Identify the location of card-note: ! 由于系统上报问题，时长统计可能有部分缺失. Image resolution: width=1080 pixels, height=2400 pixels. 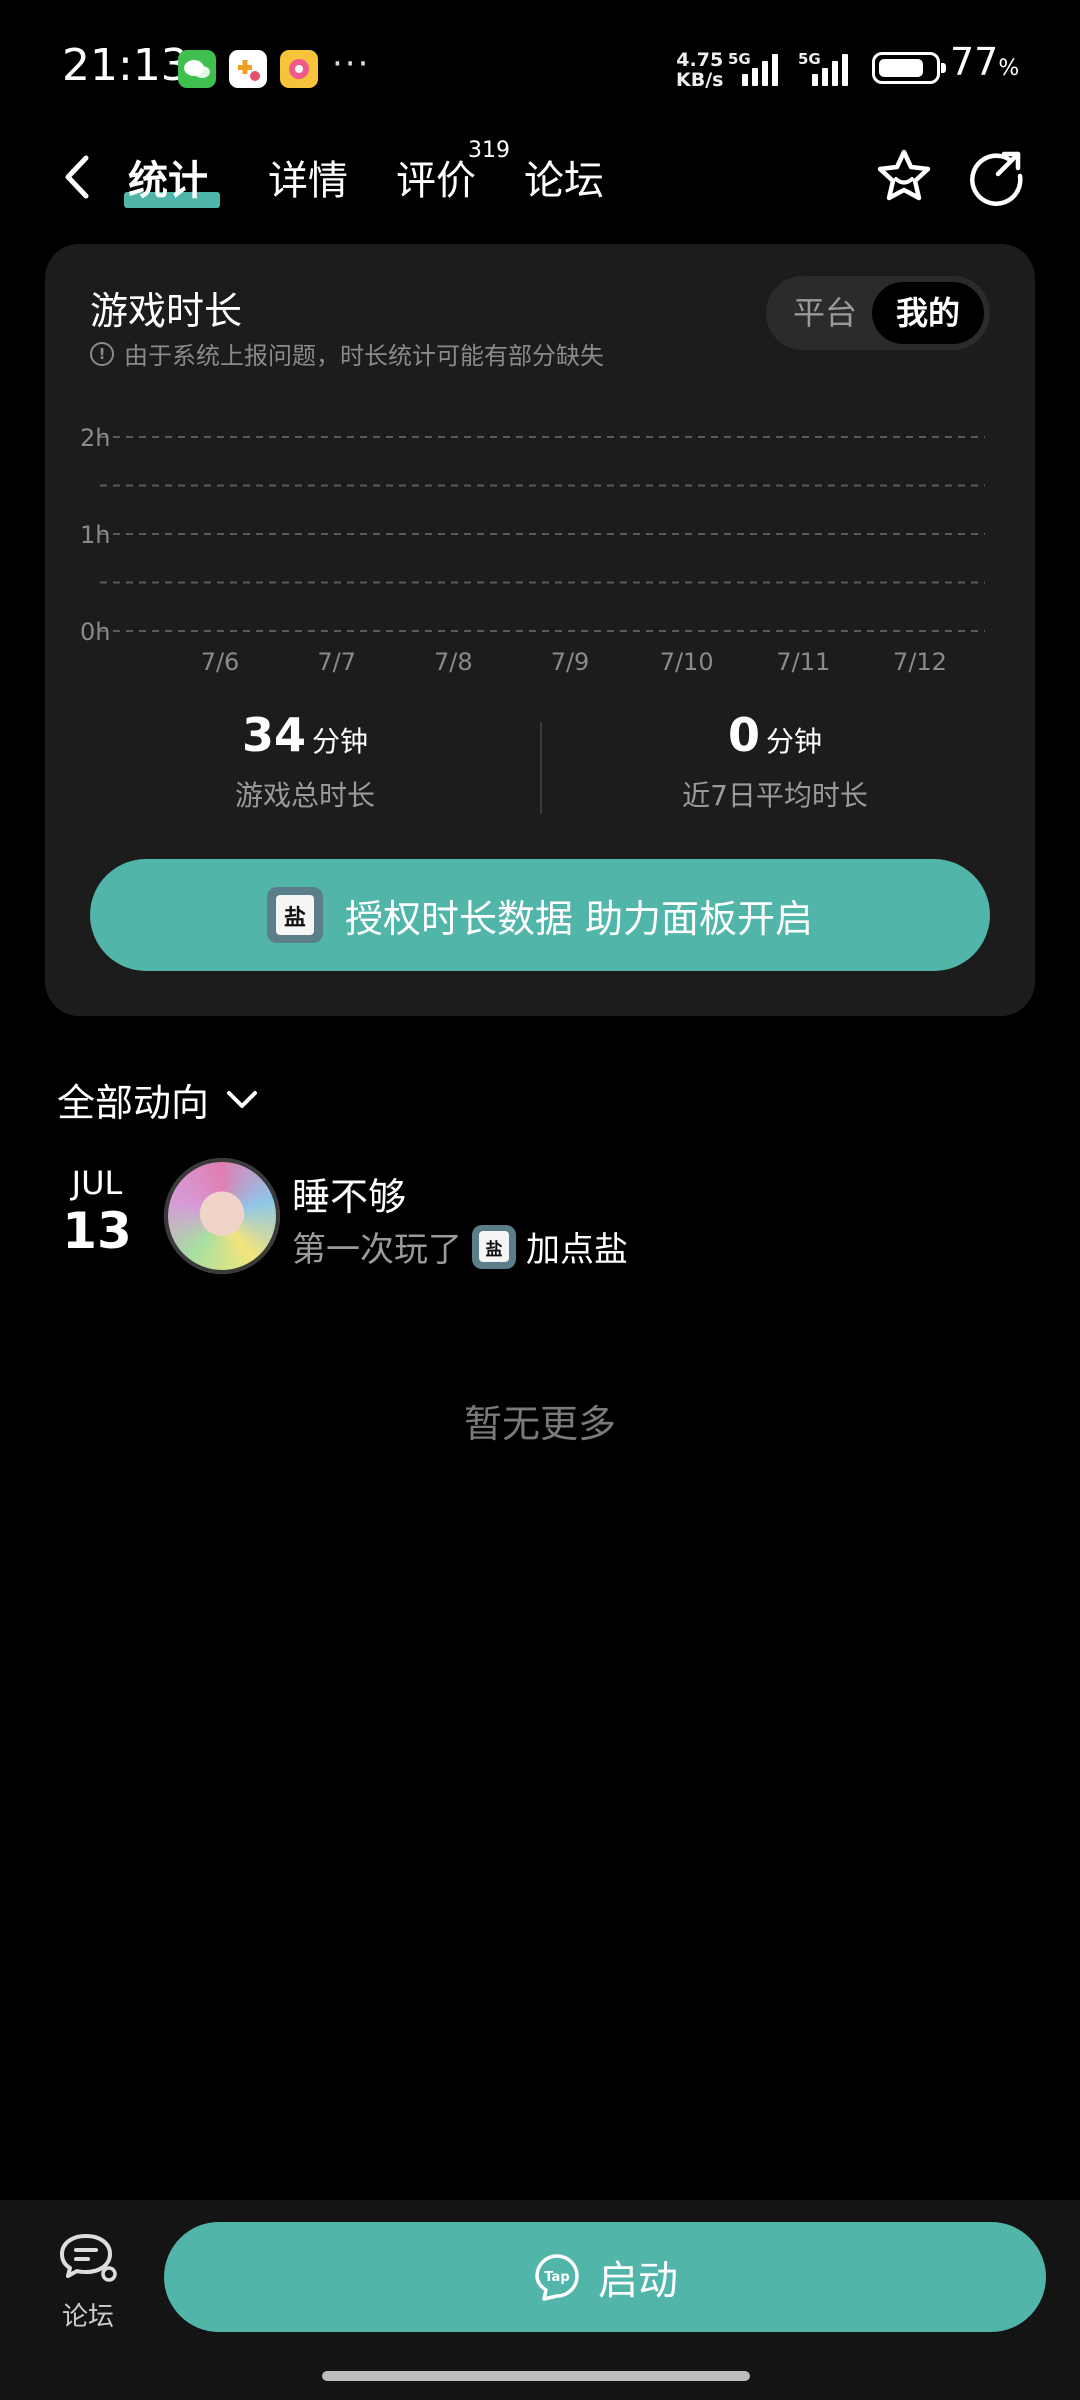
(347, 353).